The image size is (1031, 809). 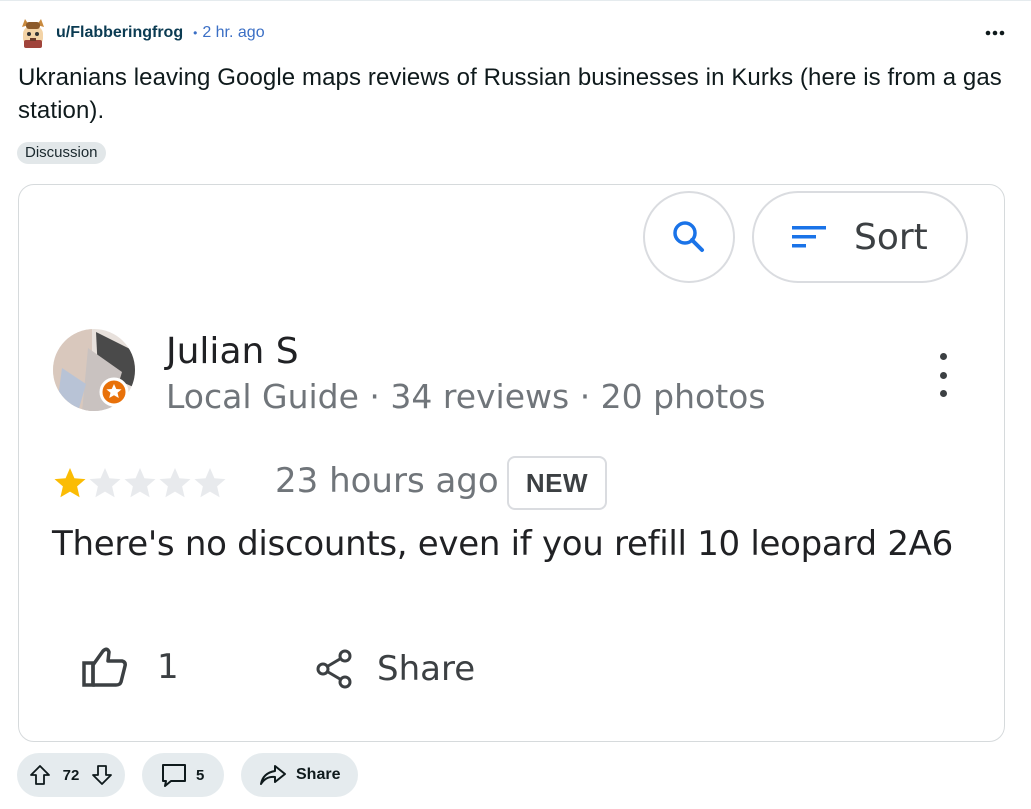 What do you see at coordinates (168, 667) in the screenshot?
I see `like-count: 1` at bounding box center [168, 667].